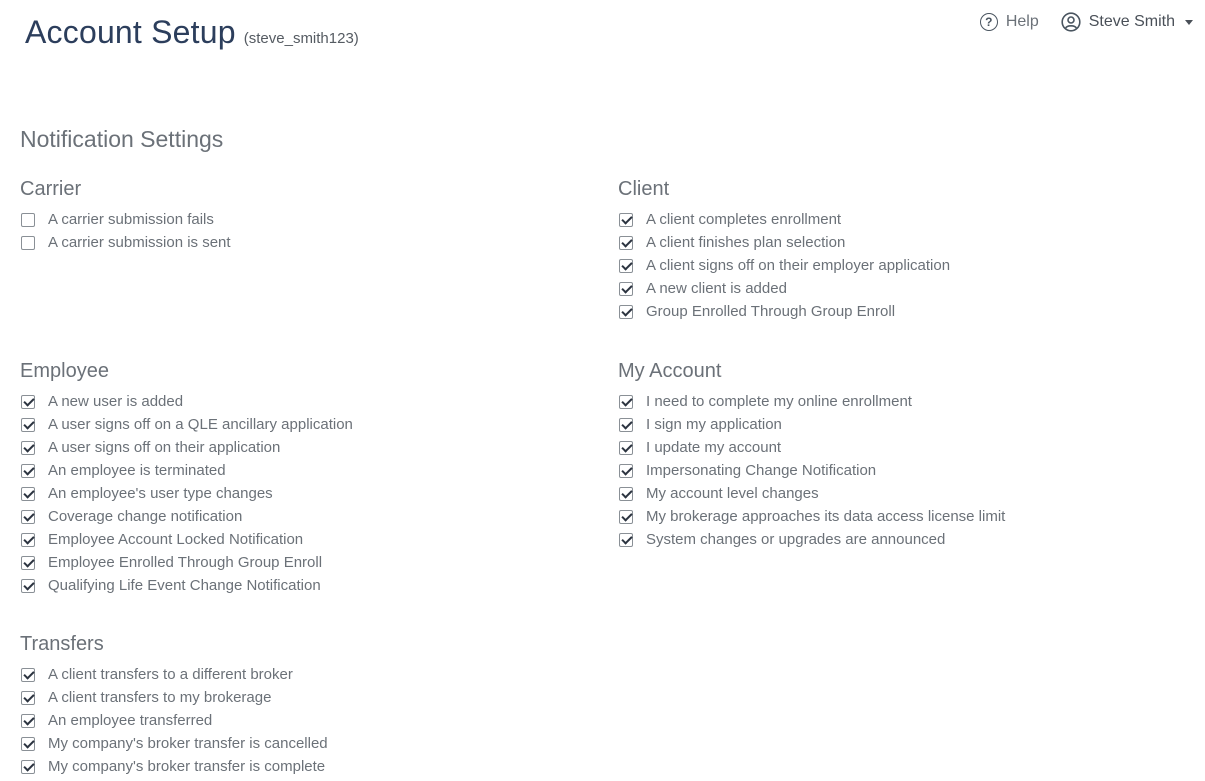  I want to click on help-link: ? Help, so click(1009, 22).